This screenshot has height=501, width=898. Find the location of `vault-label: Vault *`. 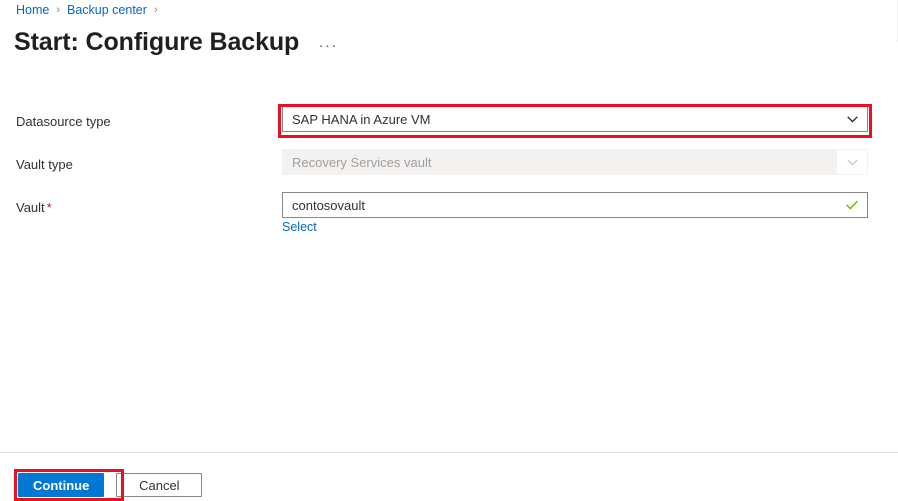

vault-label: Vault * is located at coordinates (34, 208).